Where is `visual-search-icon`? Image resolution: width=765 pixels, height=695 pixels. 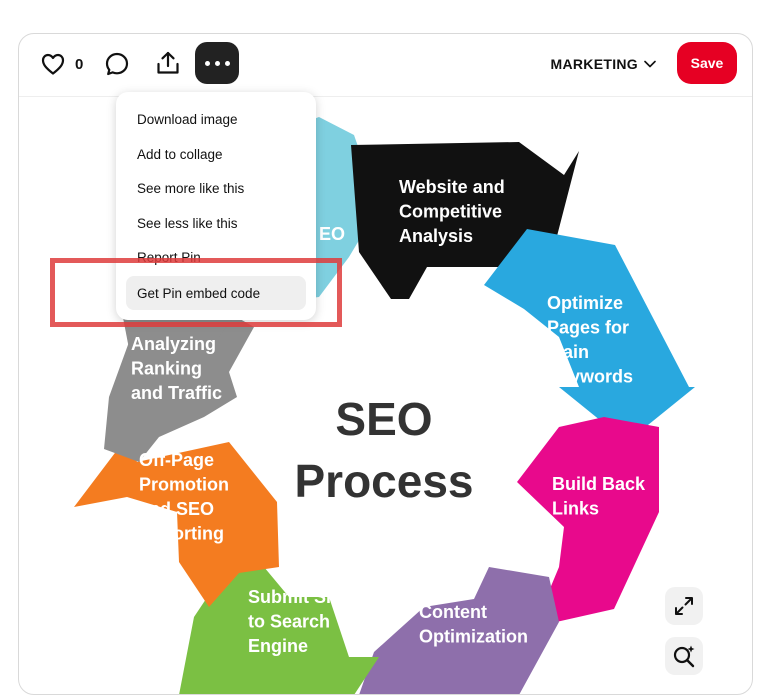 visual-search-icon is located at coordinates (684, 656).